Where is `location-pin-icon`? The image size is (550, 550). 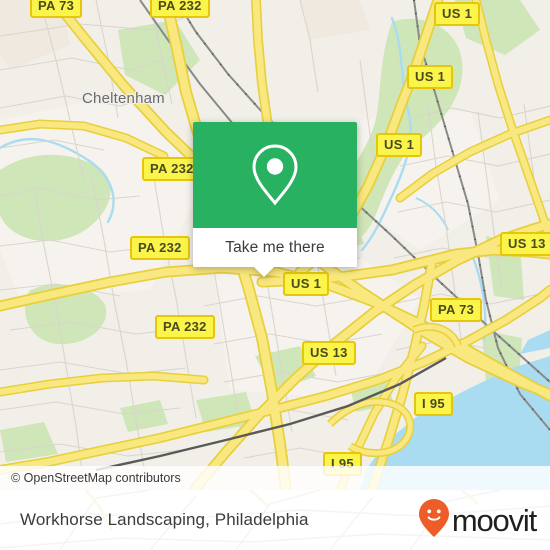
location-pin-icon is located at coordinates (275, 175).